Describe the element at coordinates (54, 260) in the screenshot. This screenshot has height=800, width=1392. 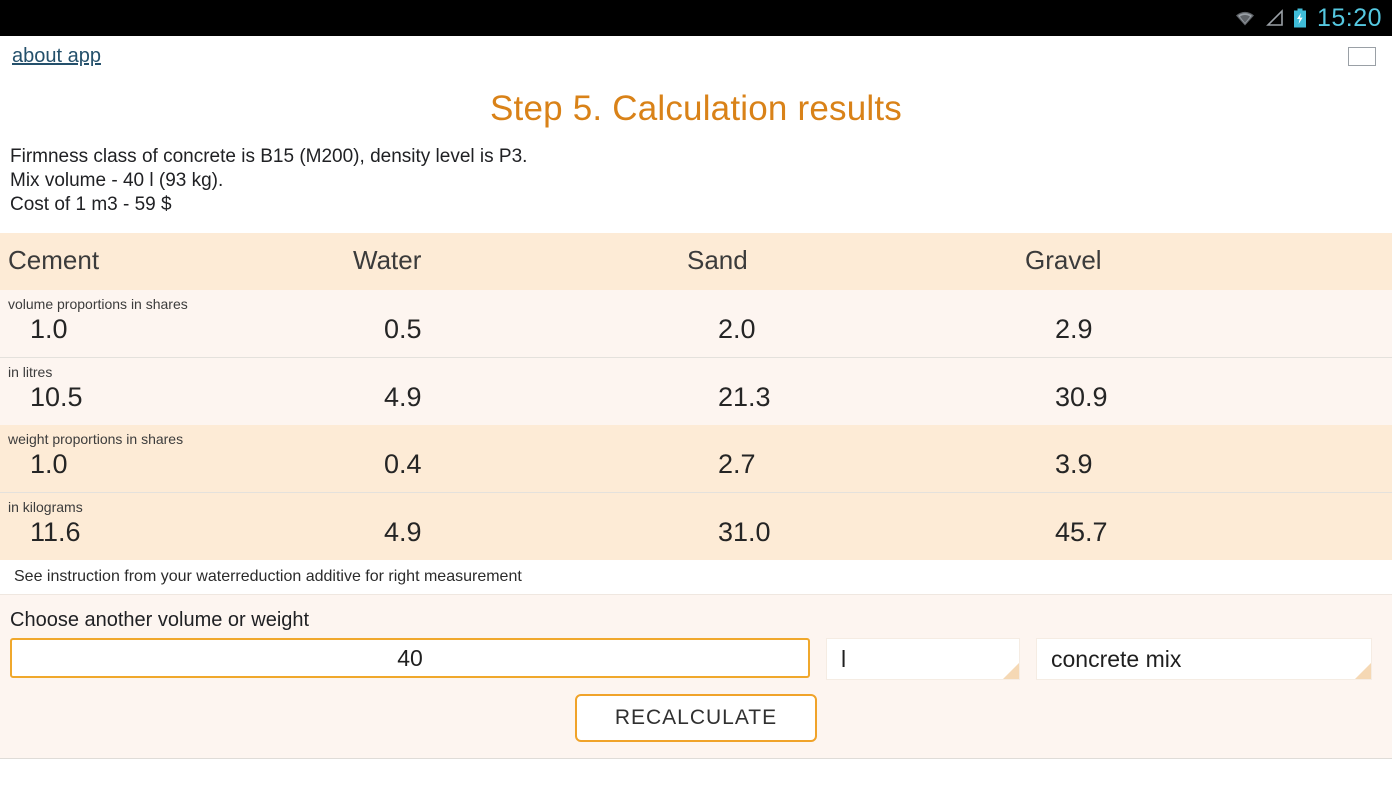
I see `column-header-cement: Cement` at that location.